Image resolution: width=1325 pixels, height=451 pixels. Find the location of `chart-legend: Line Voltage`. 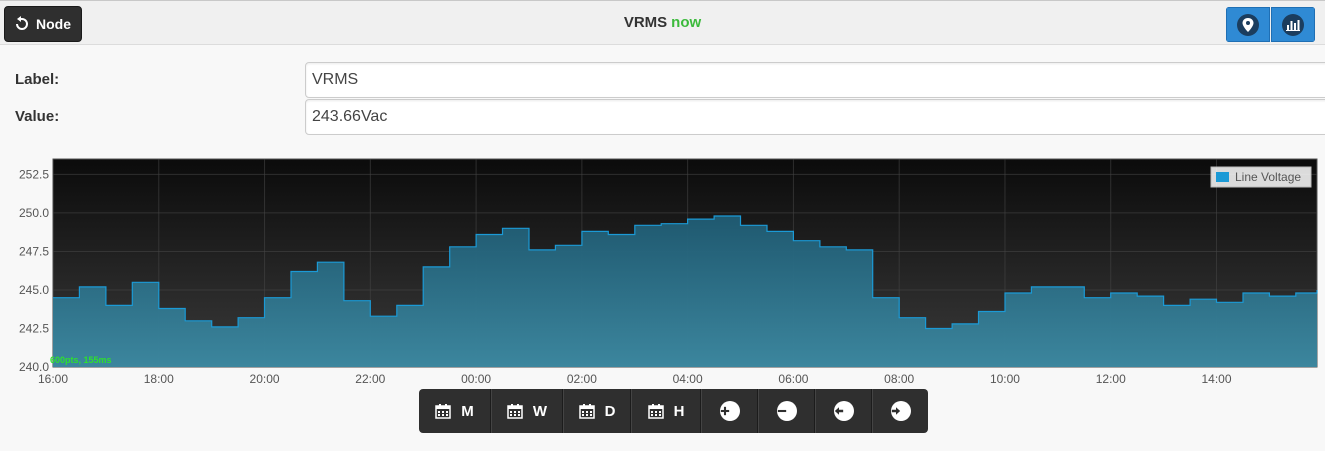

chart-legend: Line Voltage is located at coordinates (1261, 177).